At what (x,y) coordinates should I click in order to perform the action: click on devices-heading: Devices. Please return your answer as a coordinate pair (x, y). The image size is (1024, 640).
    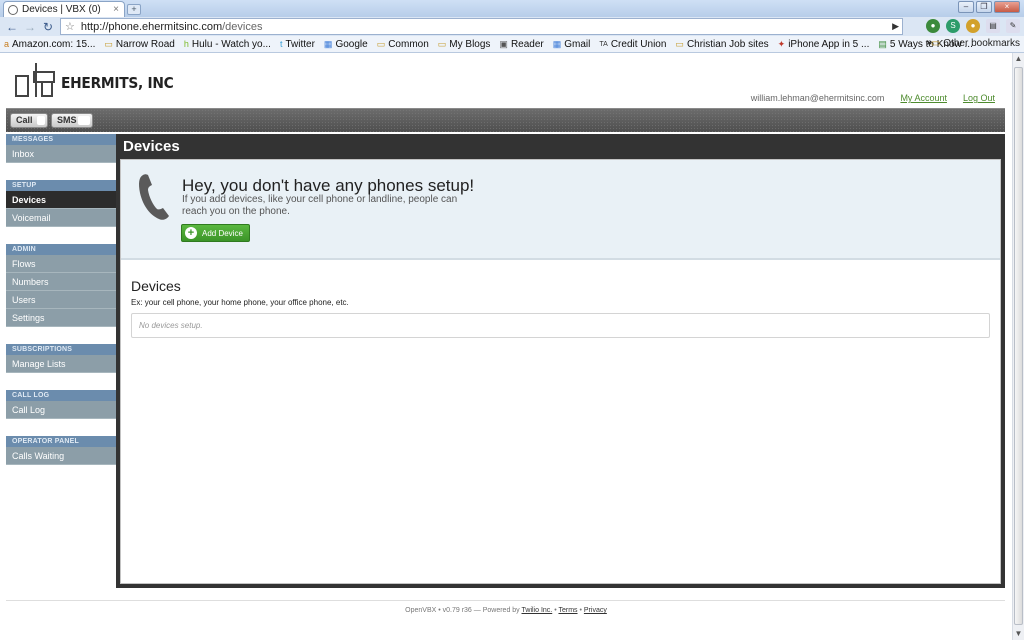
    Looking at the image, I should click on (156, 286).